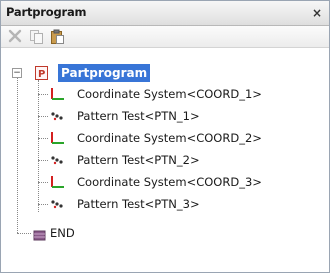  I want to click on partprogram-icon: P, so click(42, 75).